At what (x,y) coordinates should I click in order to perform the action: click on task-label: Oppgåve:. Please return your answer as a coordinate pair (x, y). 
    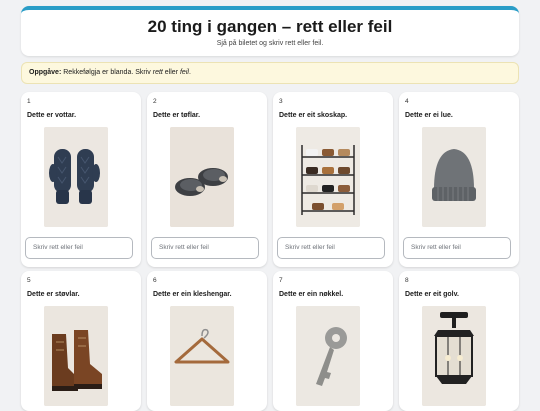
    Looking at the image, I should click on (45, 72).